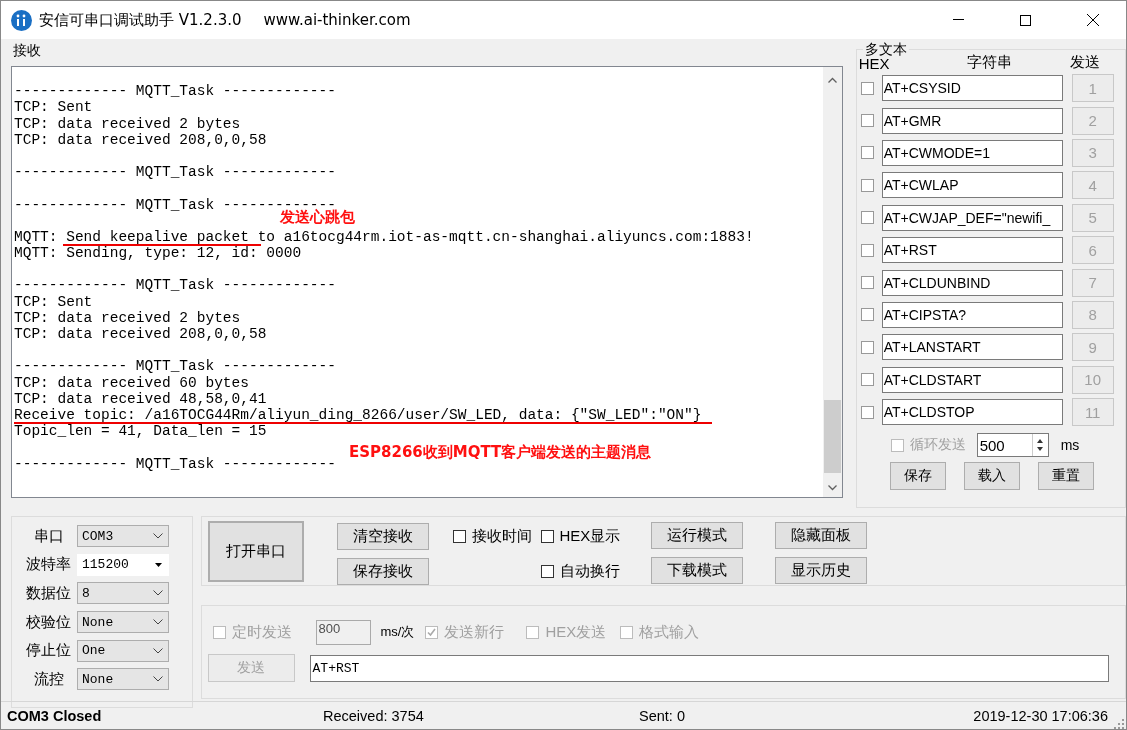  Describe the element at coordinates (48, 622) in the screenshot. I see `setting-label: 校验位` at that location.